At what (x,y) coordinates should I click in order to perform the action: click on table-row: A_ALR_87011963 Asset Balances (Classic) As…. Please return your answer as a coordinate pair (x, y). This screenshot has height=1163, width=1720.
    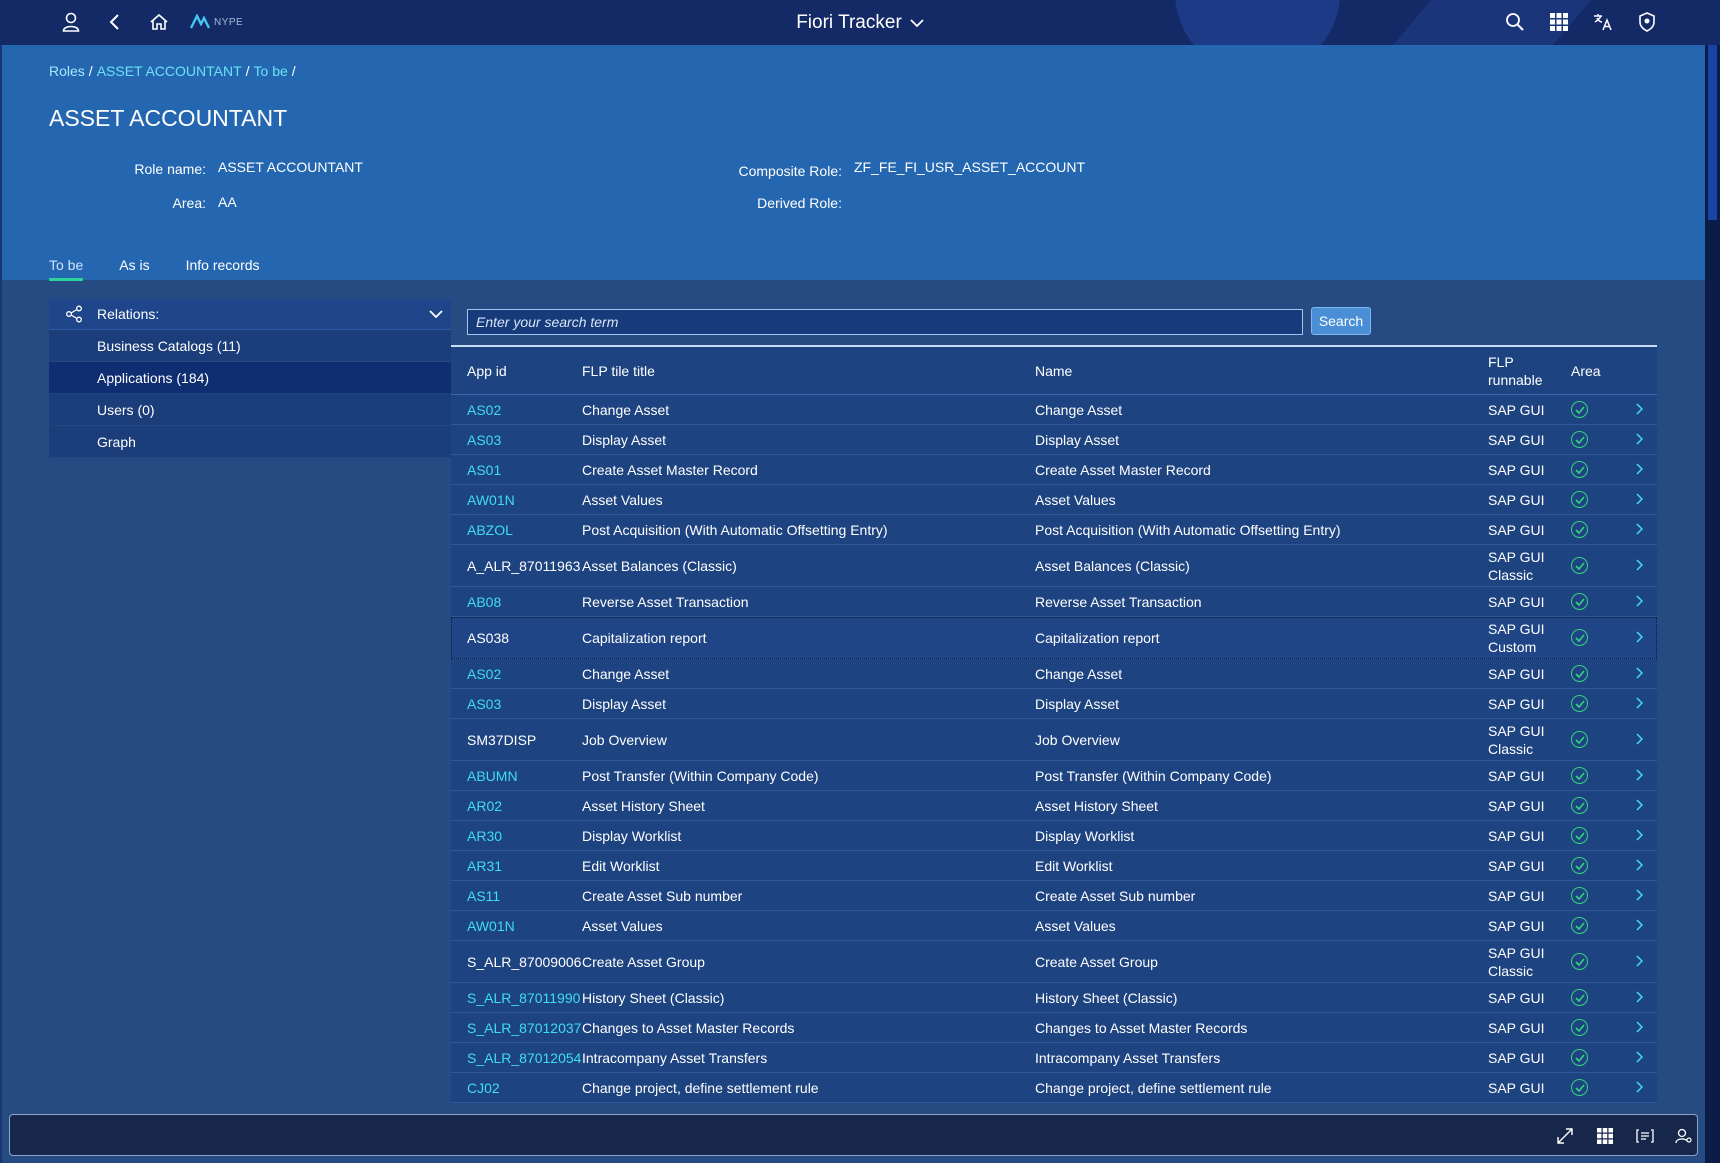
    Looking at the image, I should click on (1054, 566).